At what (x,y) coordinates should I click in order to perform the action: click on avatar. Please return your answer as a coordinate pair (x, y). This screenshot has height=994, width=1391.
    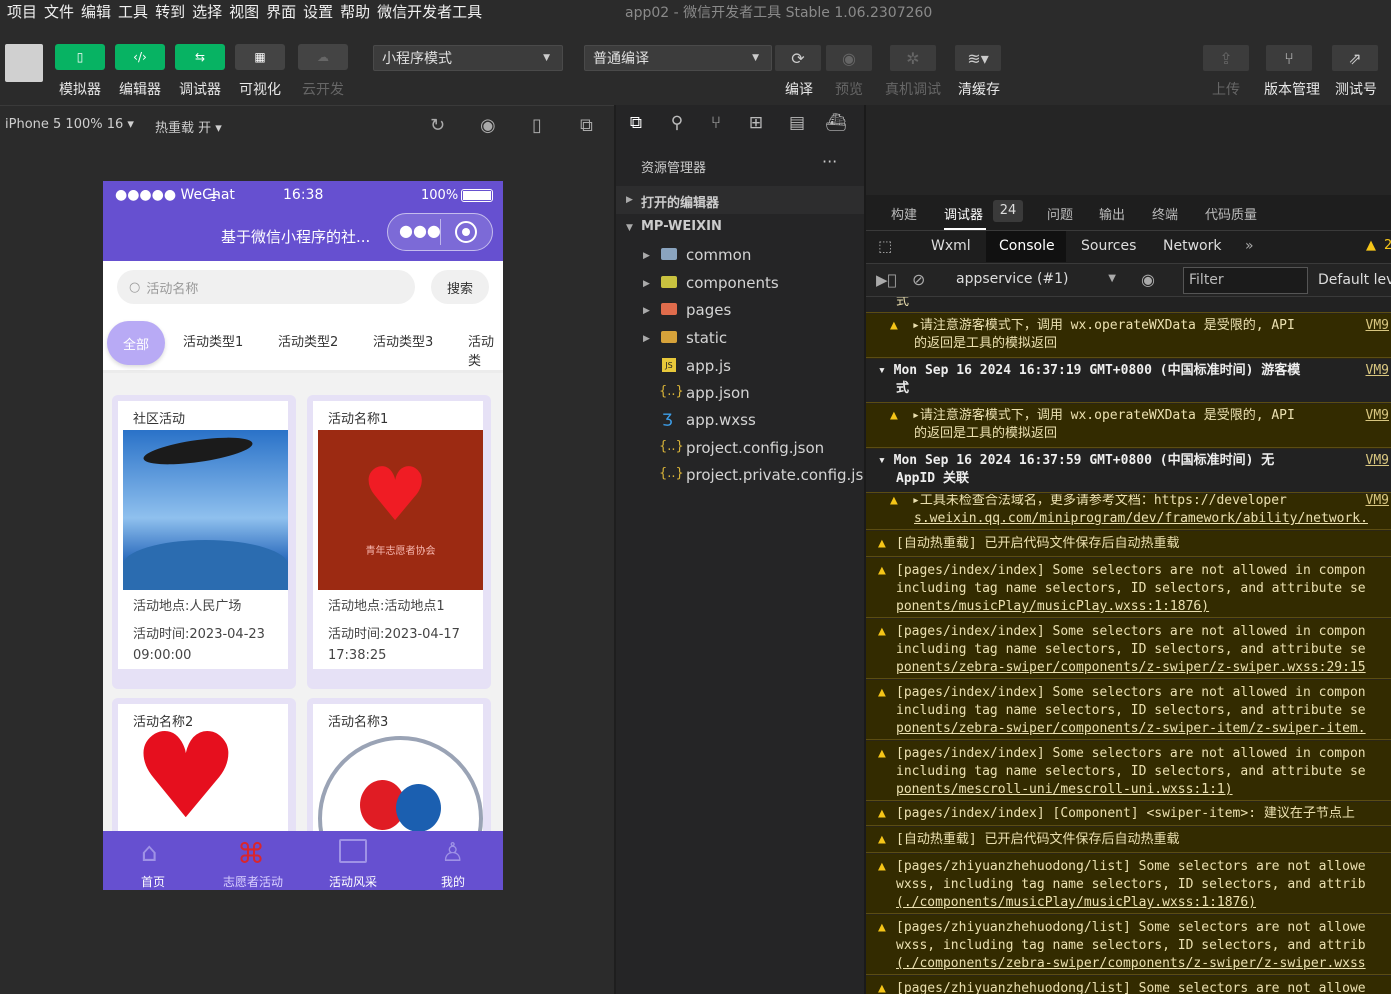
    Looking at the image, I should click on (24, 63).